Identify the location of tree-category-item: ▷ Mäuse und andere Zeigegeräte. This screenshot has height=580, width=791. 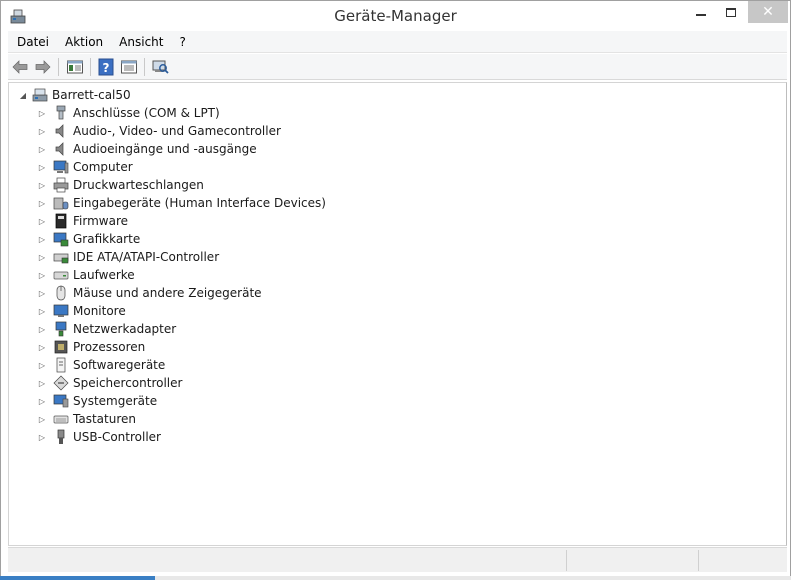
(149, 293).